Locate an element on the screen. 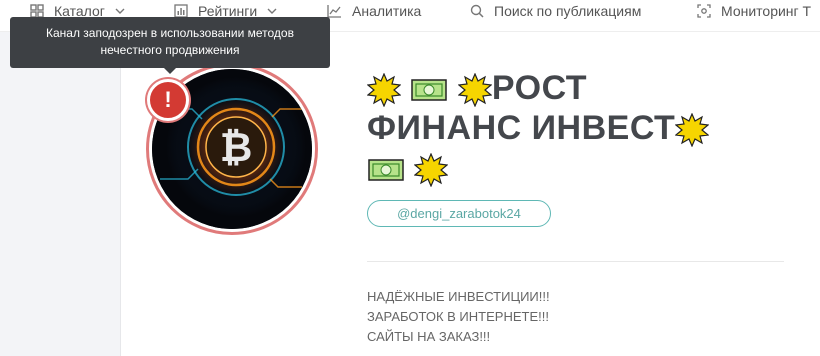 Image resolution: width=820 pixels, height=356 pixels. warning-badge-symbol: ! is located at coordinates (168, 99).